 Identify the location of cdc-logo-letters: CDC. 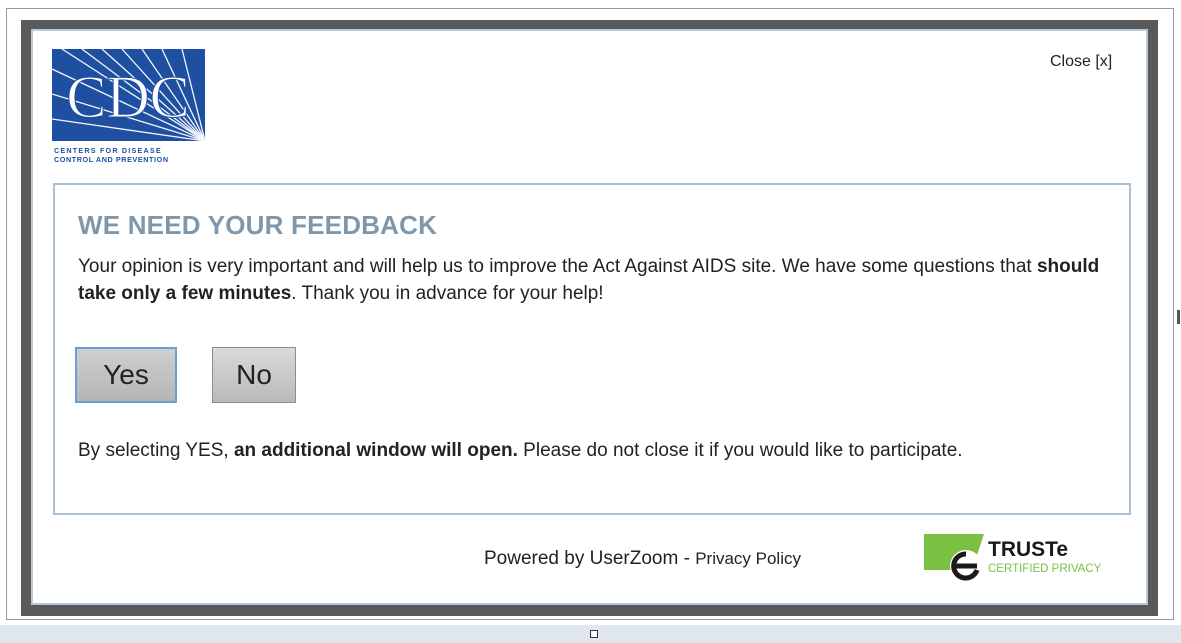
(127, 97).